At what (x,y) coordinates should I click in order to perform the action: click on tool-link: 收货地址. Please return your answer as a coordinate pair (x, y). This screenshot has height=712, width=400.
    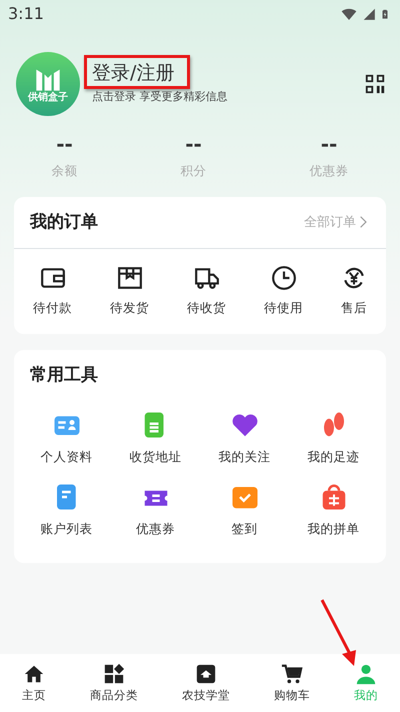
    Looking at the image, I should click on (156, 457).